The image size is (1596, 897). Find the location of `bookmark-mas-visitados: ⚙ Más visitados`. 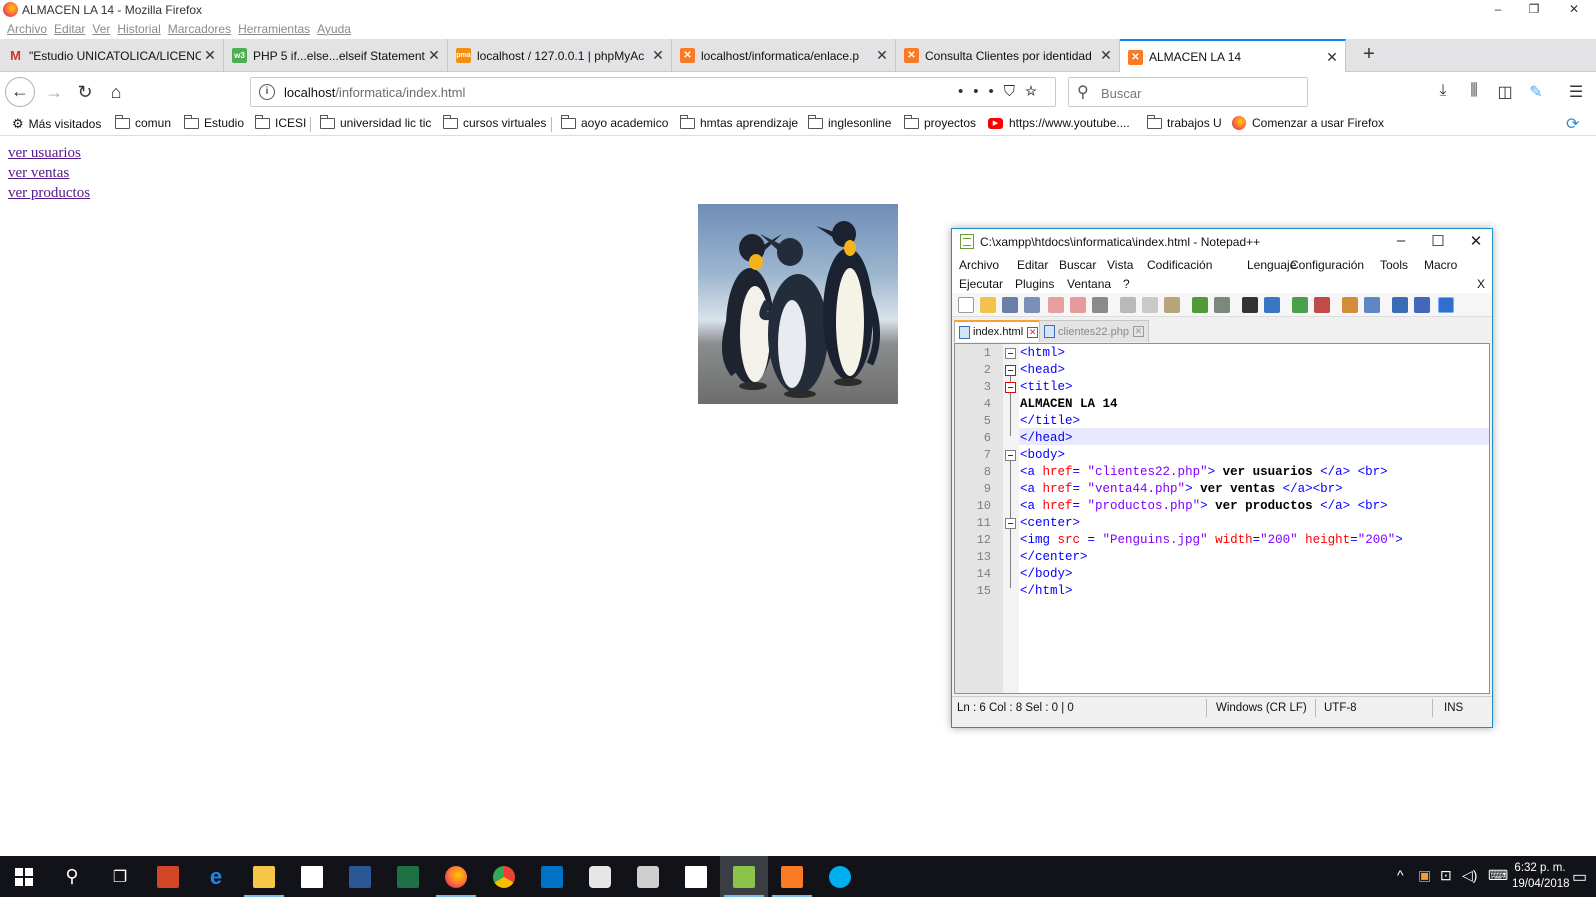

bookmark-mas-visitados: ⚙ Más visitados is located at coordinates (56, 124).